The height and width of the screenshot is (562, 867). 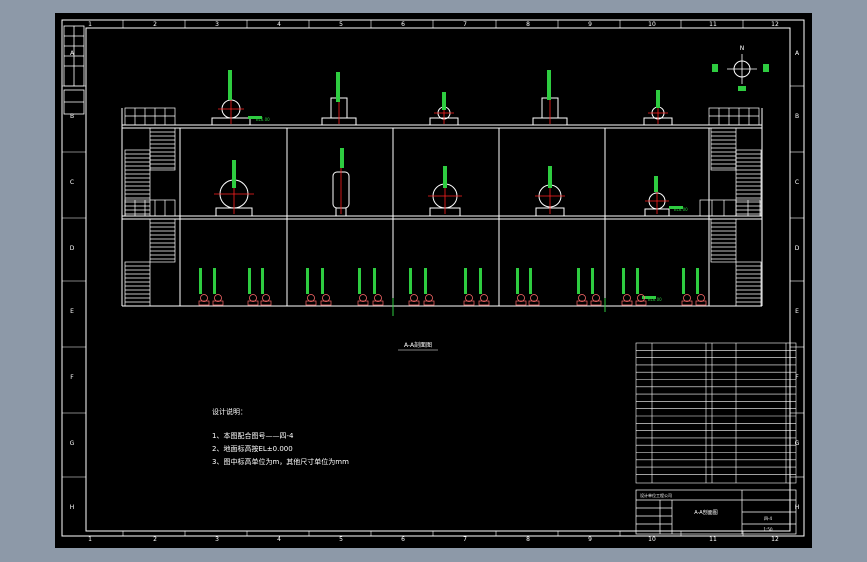 I want to click on border-col-label-bottom: 5, so click(x=341, y=539).